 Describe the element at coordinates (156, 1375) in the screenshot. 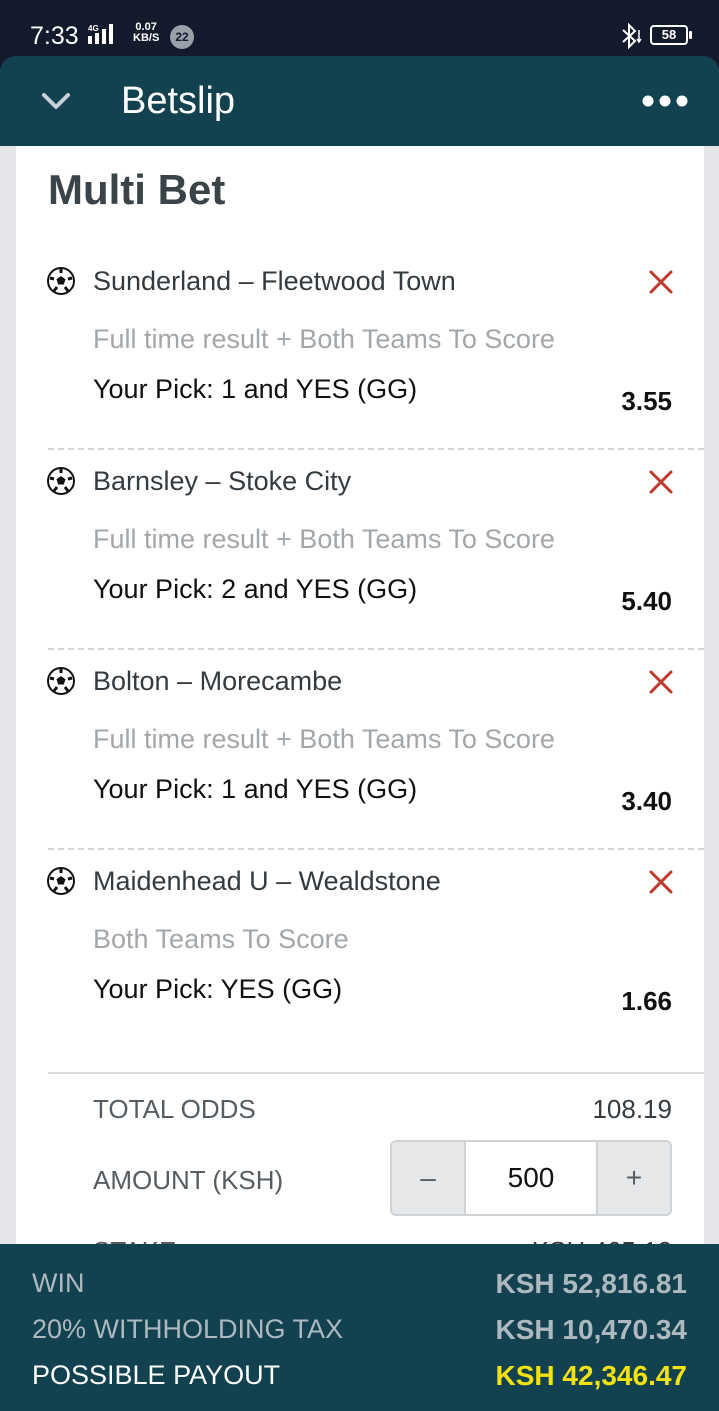

I see `possible-payout-label: POSSIBLE PAYOUT` at that location.